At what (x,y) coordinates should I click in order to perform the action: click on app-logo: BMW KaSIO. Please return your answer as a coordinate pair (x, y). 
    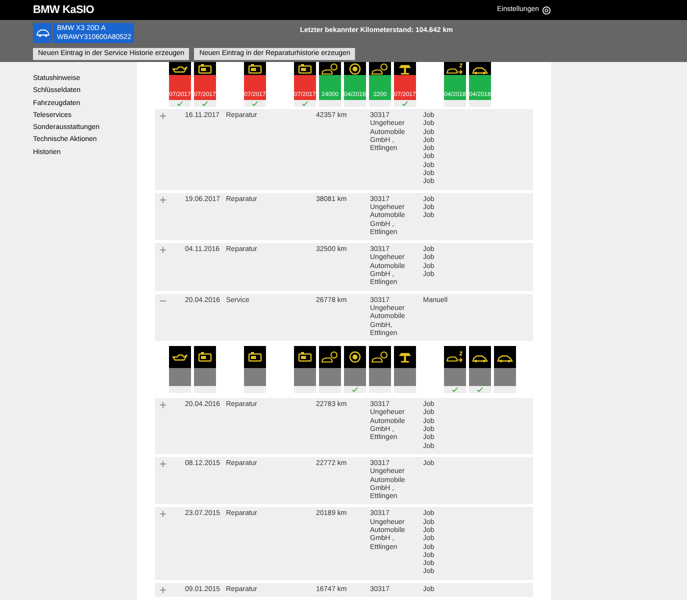
    Looking at the image, I should click on (63, 10).